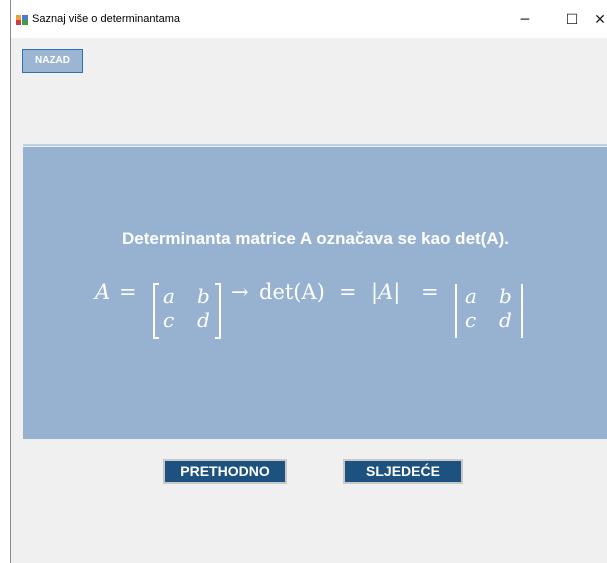 This screenshot has width=607, height=563. What do you see at coordinates (292, 292) in the screenshot?
I see `formula-det: det(A)` at bounding box center [292, 292].